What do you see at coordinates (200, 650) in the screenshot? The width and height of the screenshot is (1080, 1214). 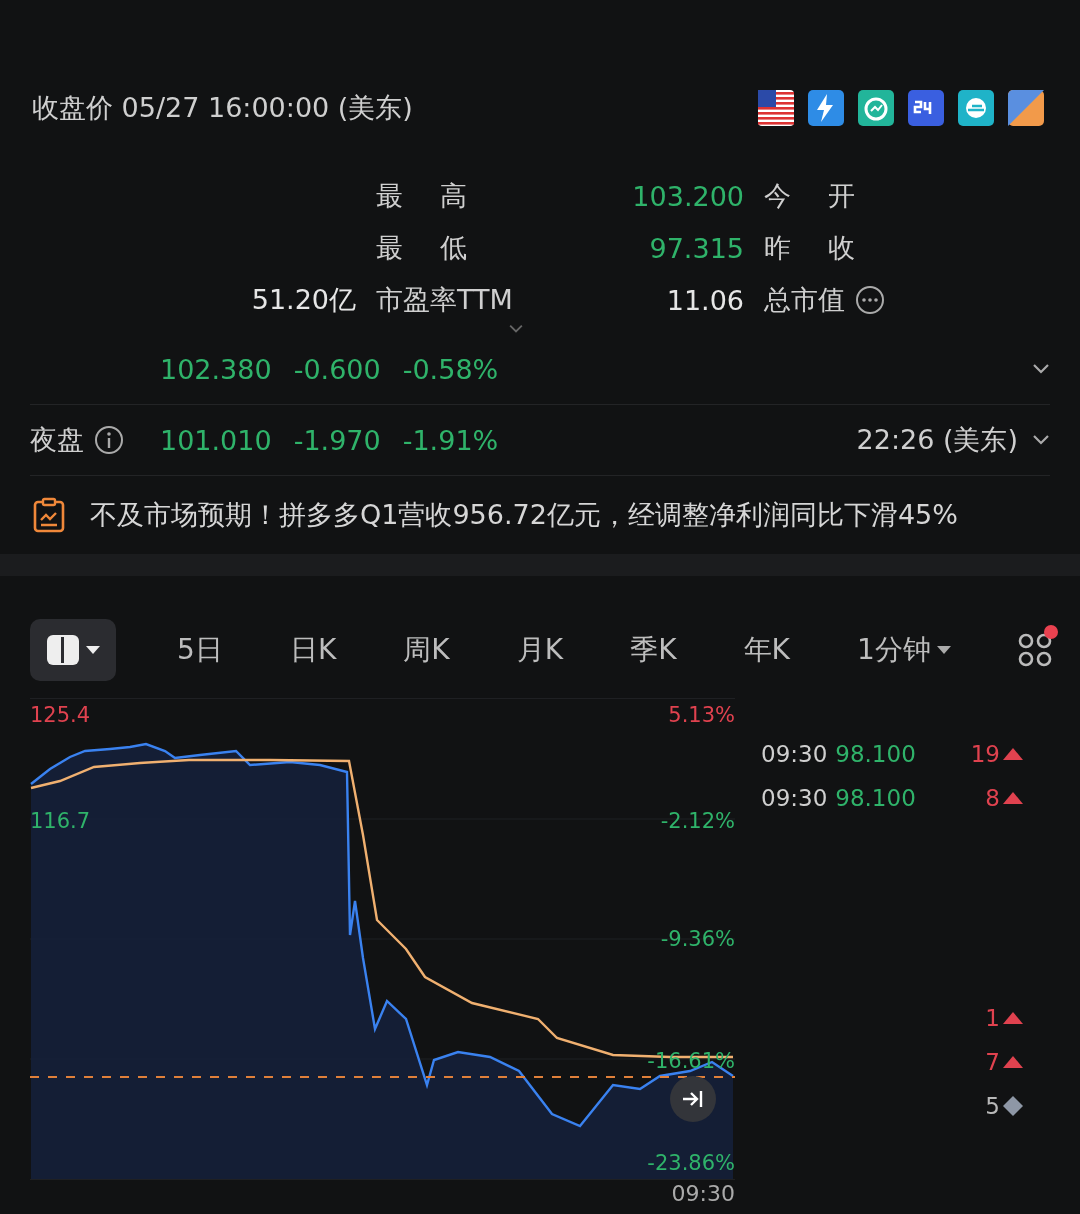 I see `period-tab: 5日` at bounding box center [200, 650].